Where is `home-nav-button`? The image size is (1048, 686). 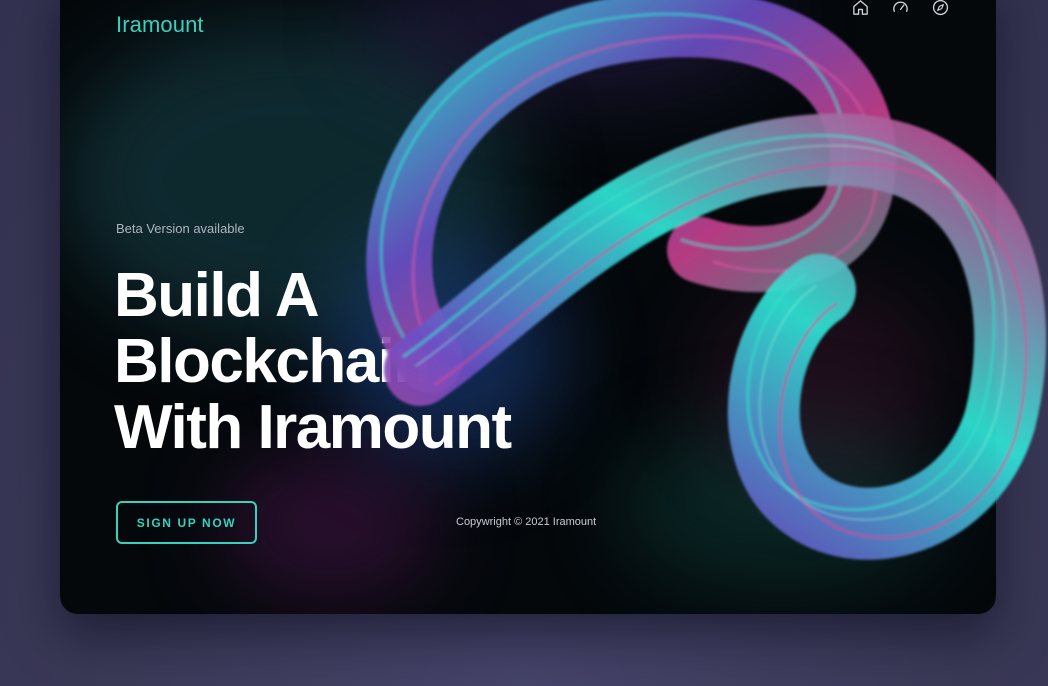 home-nav-button is located at coordinates (860, 8).